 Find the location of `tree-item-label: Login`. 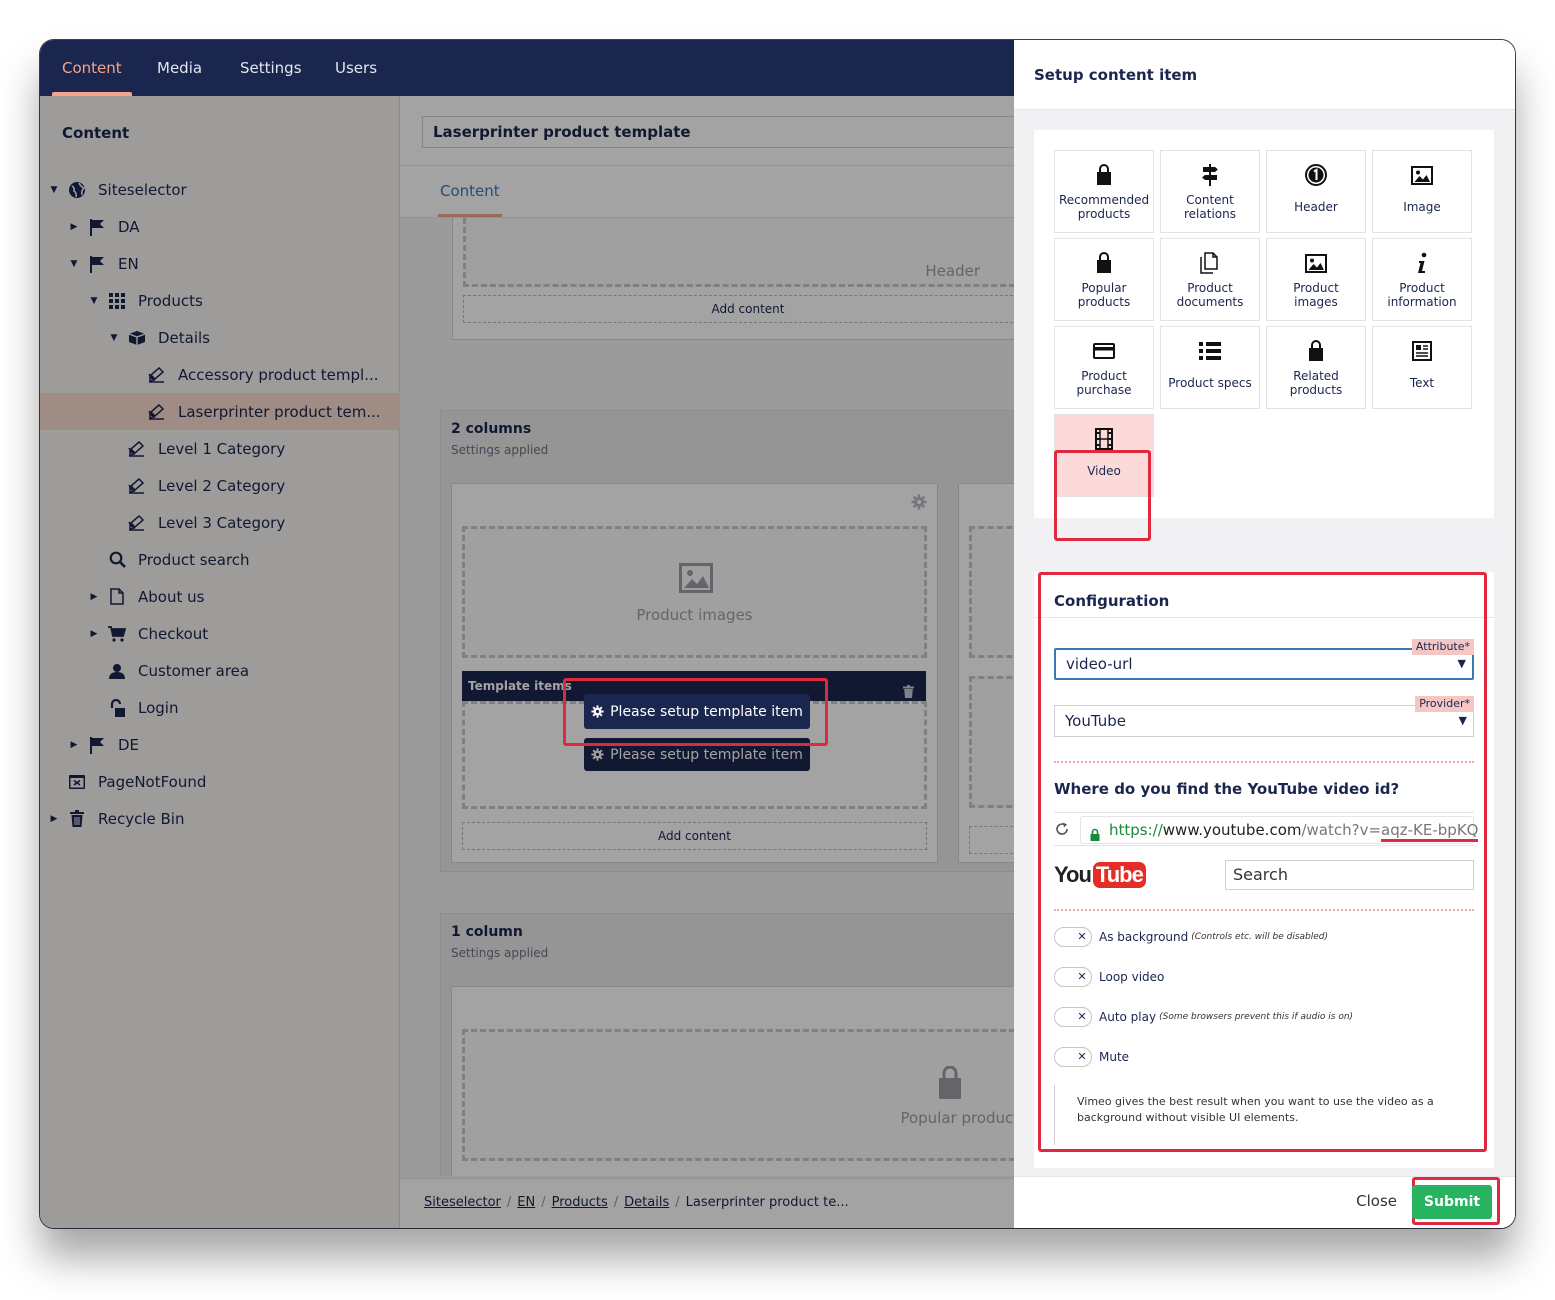

tree-item-label: Login is located at coordinates (158, 707).